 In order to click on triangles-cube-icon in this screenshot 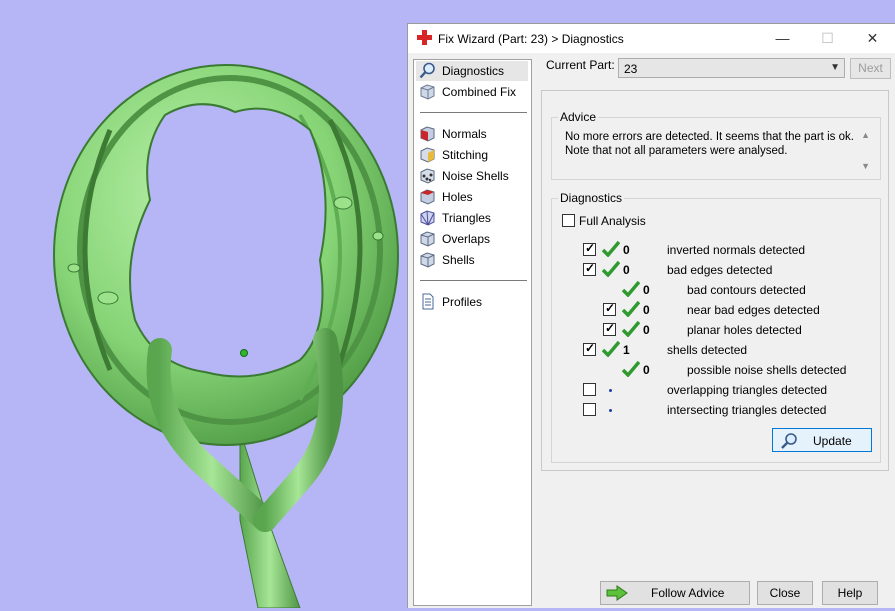, I will do `click(427, 218)`.